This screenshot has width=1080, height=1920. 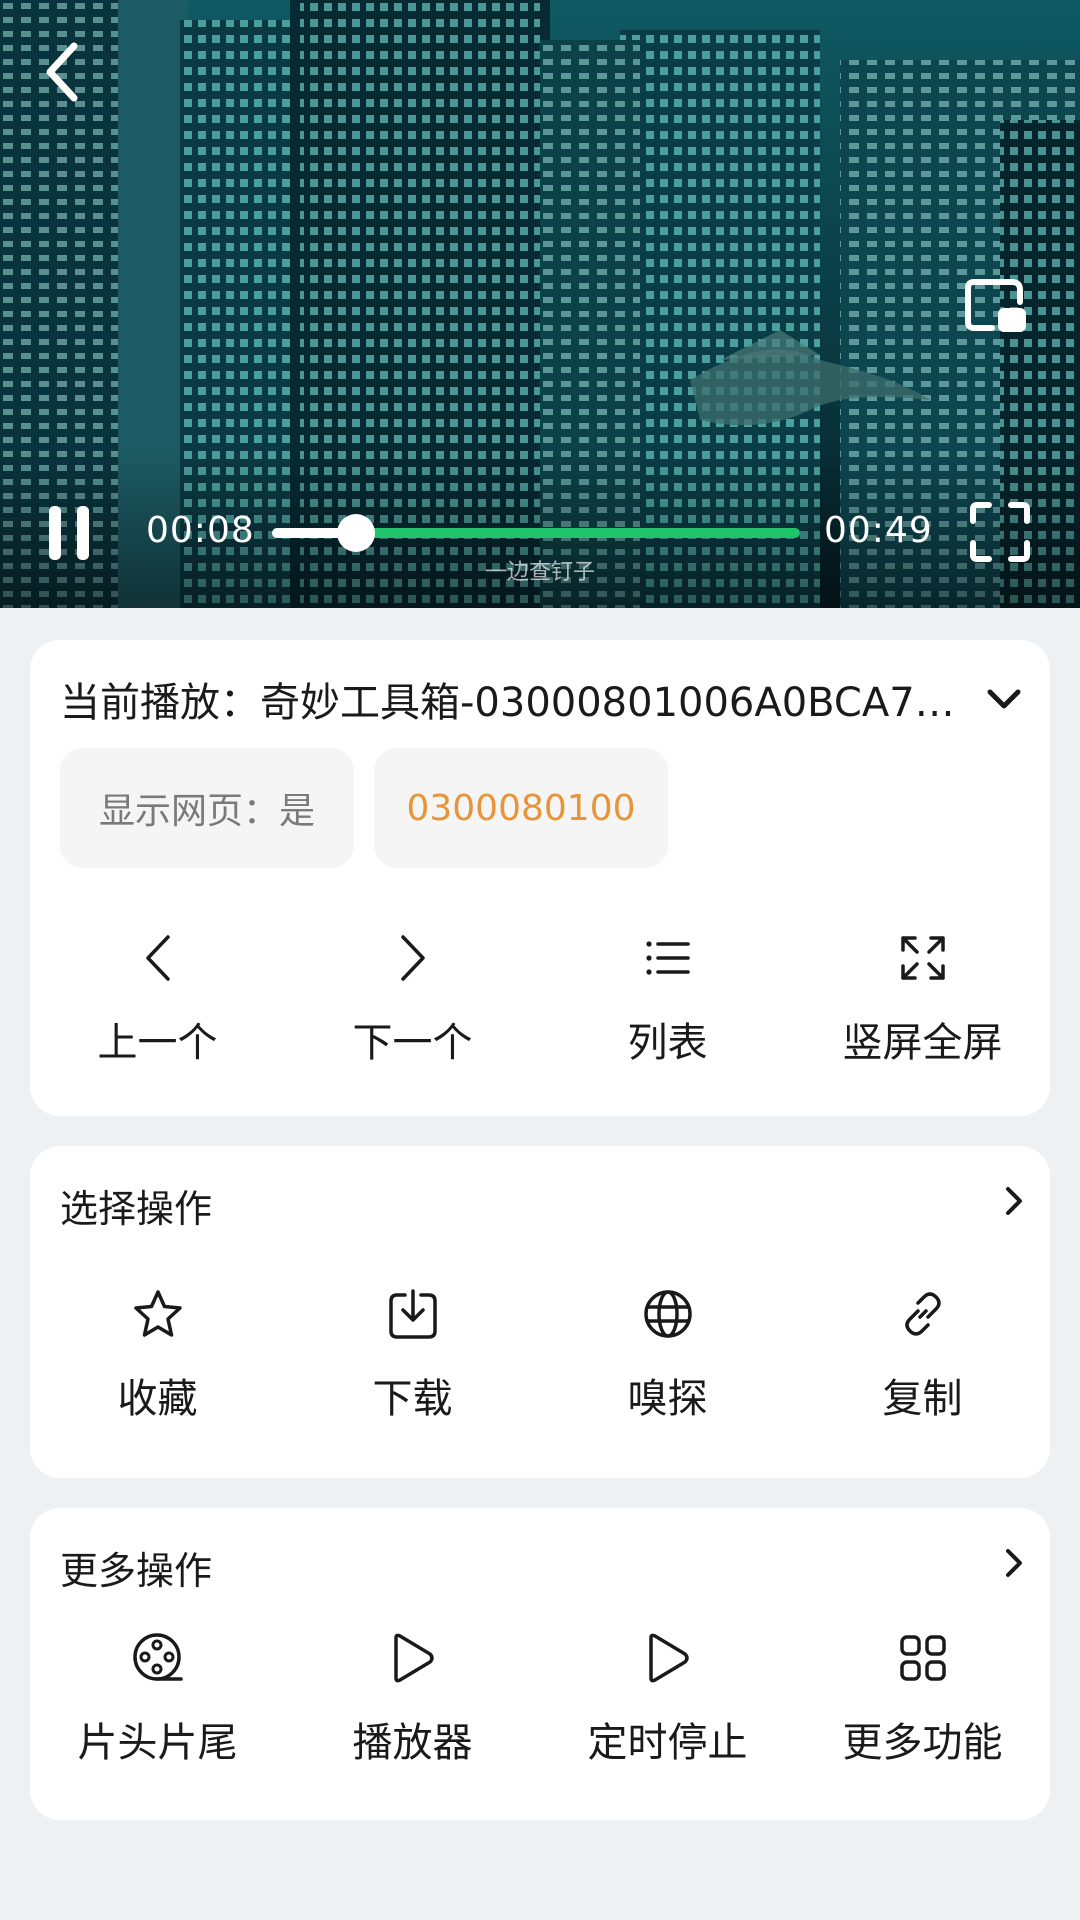 What do you see at coordinates (207, 808) in the screenshot?
I see `show-webpage-chip: 显示网页：是` at bounding box center [207, 808].